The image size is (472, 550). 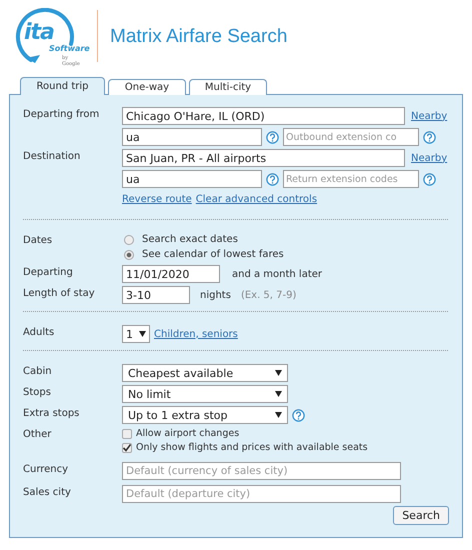 I want to click on location-field: San Juan, PR - All airports, so click(x=263, y=158).